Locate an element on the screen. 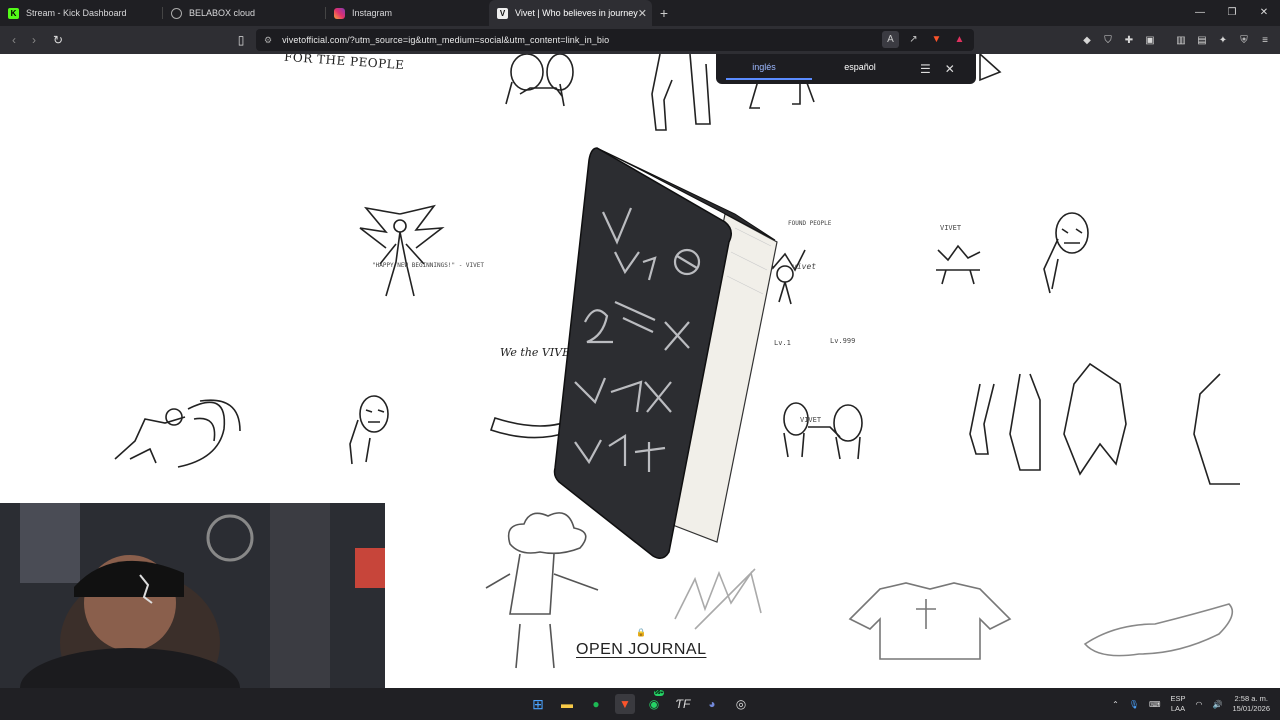 The image size is (1280, 720). extension-shield-icon: ⛉ is located at coordinates (1108, 40).